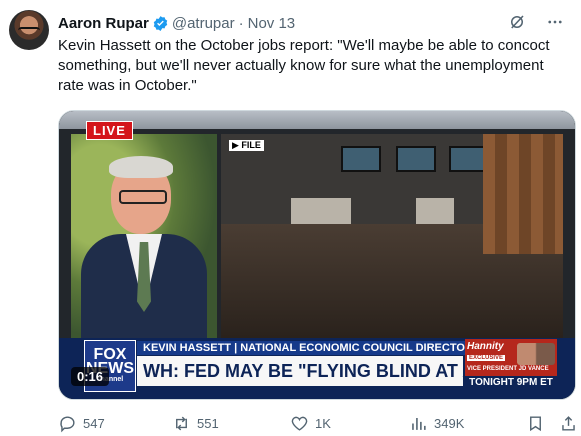 This screenshot has height=436, width=581. I want to click on guest-glasses, so click(143, 197).